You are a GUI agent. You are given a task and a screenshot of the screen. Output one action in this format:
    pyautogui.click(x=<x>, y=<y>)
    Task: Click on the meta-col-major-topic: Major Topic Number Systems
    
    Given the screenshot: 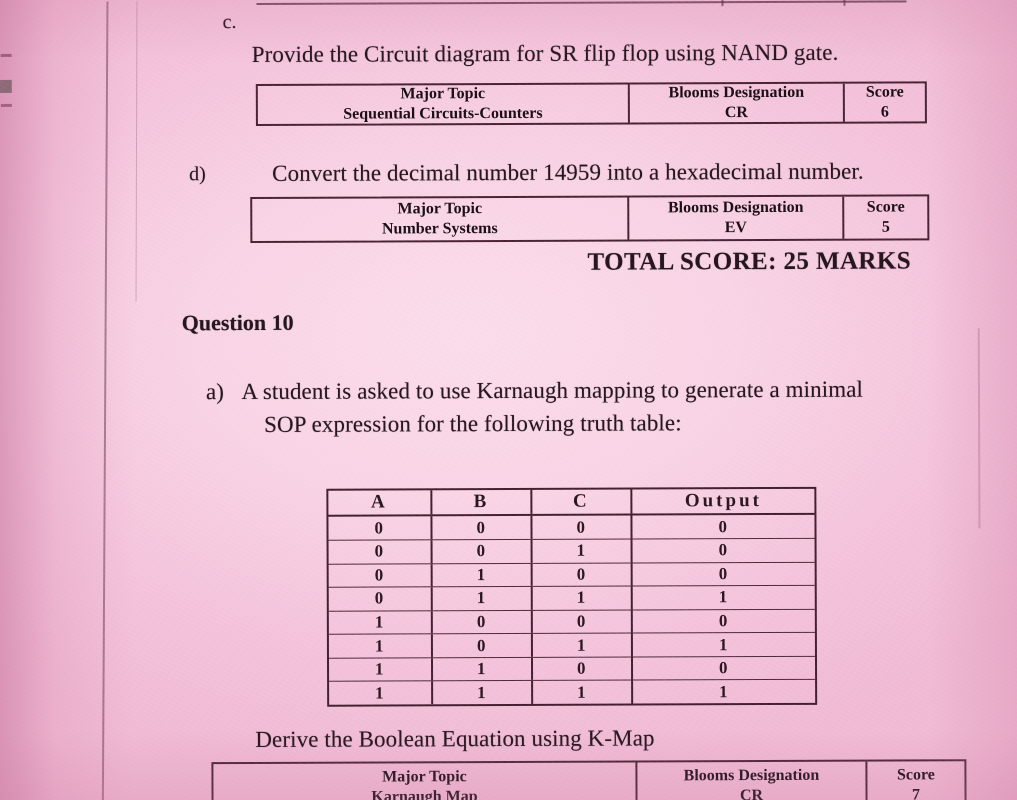 What is the action you would take?
    pyautogui.click(x=439, y=219)
    